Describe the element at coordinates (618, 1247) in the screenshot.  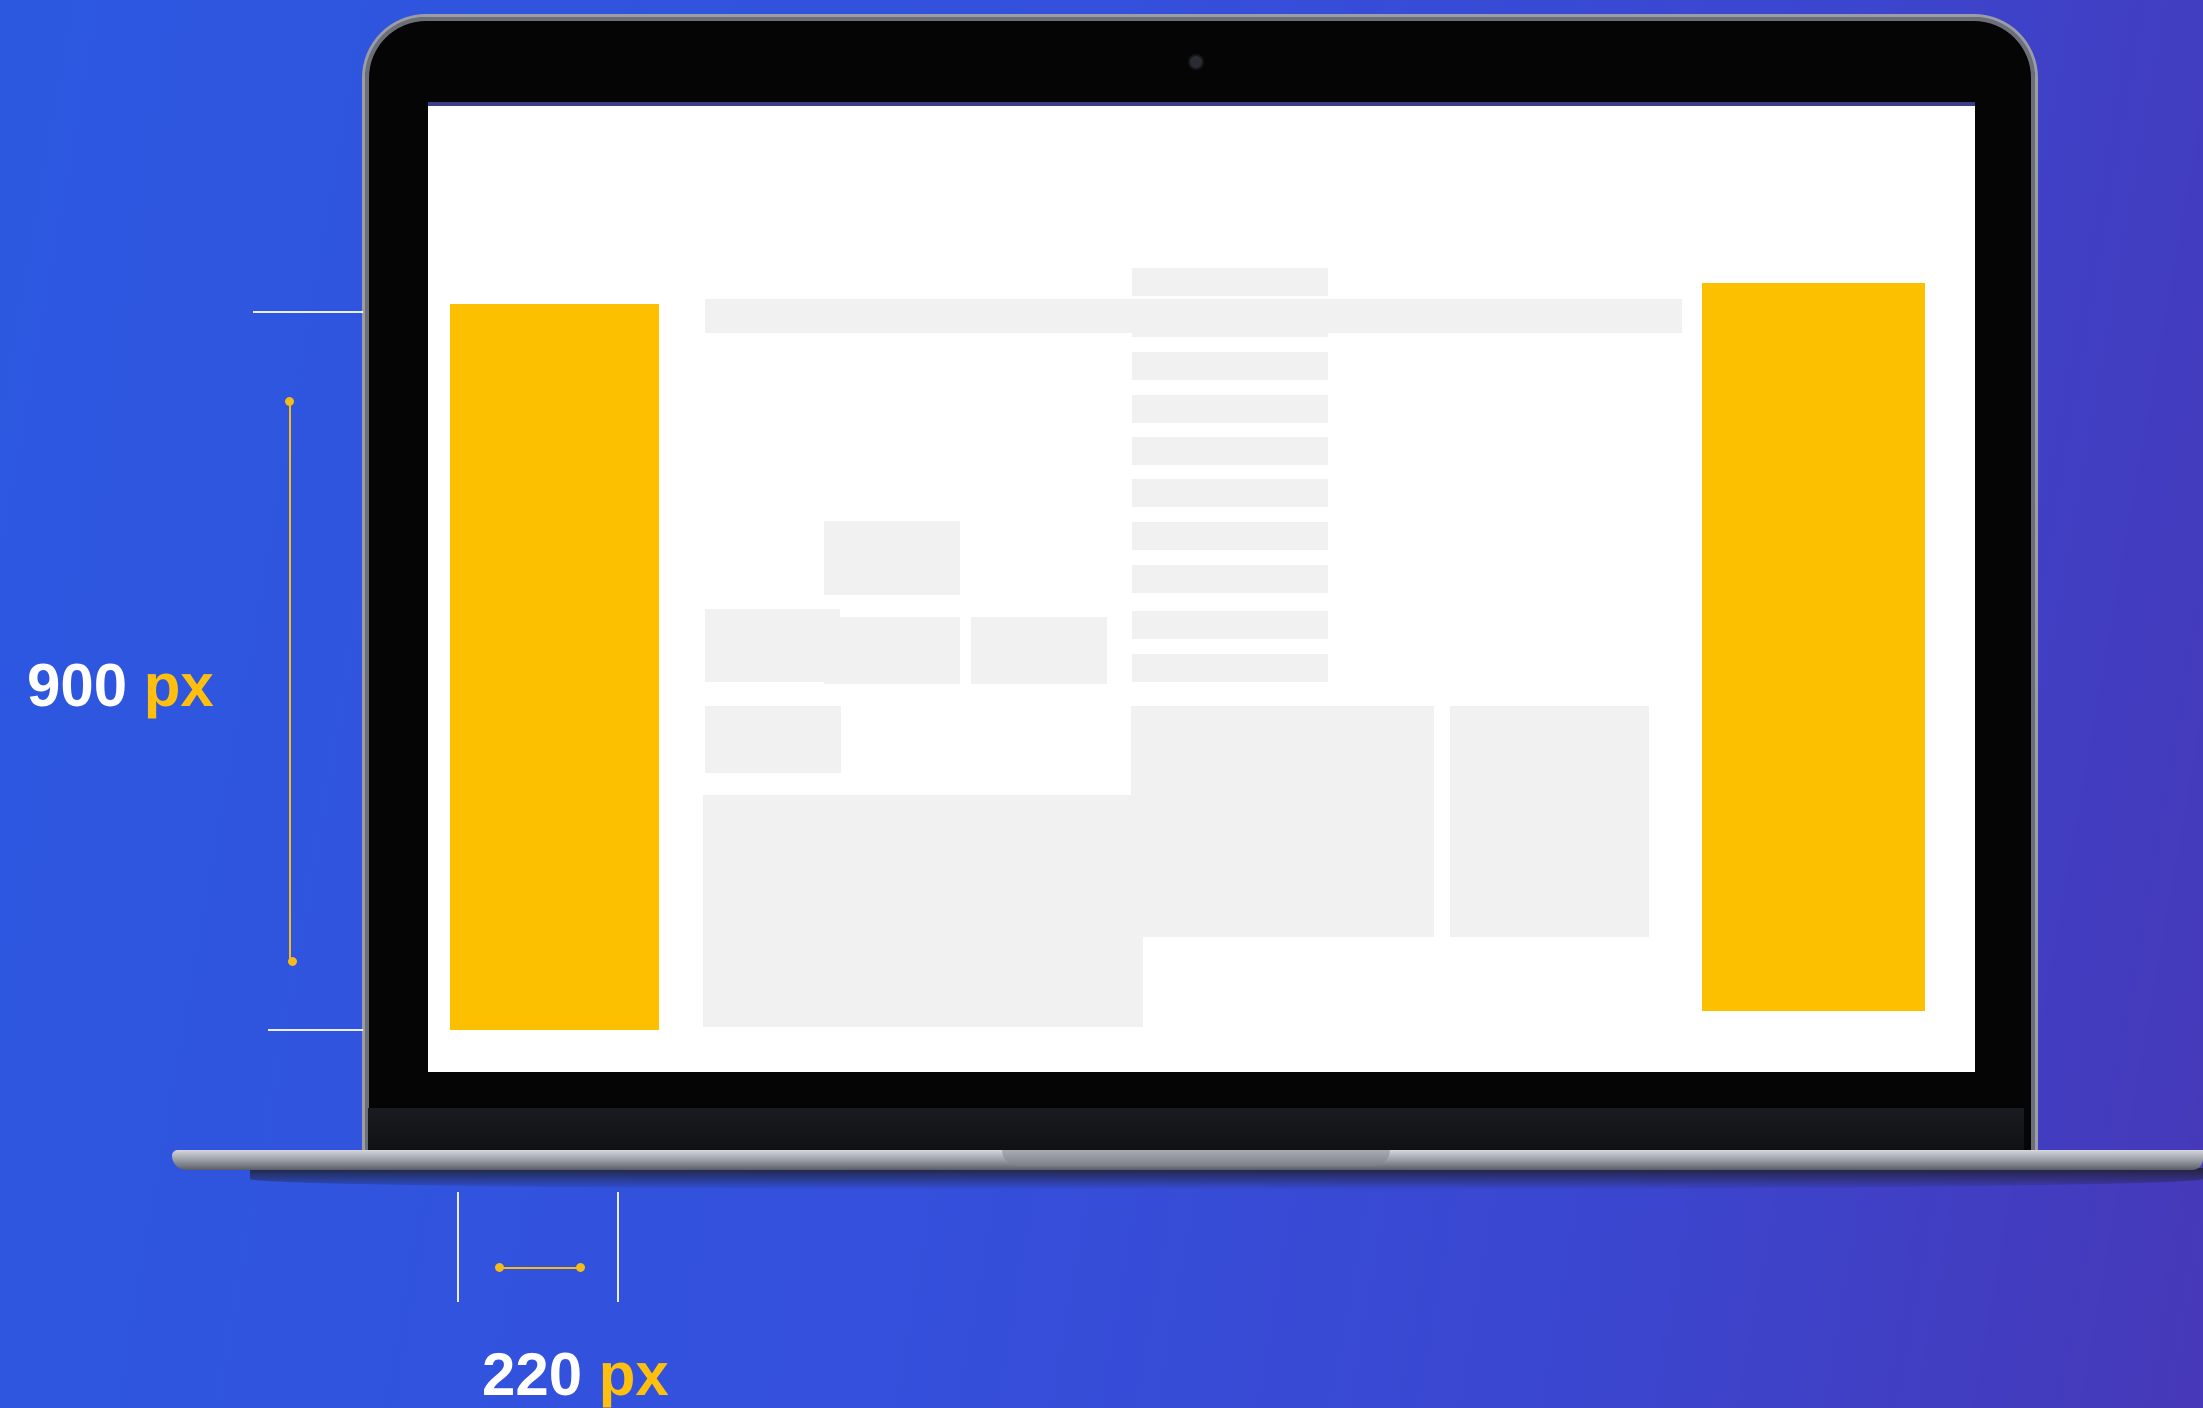
I see `width-guide-right` at that location.